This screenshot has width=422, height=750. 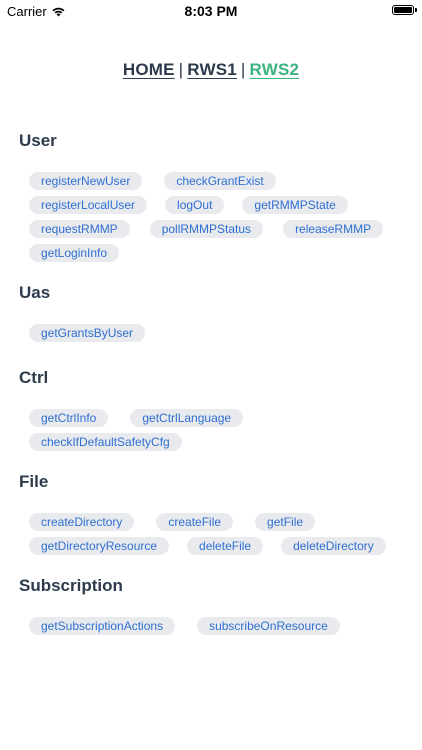 What do you see at coordinates (295, 205) in the screenshot?
I see `api-get-rmmp-state-button: getRMMPState` at bounding box center [295, 205].